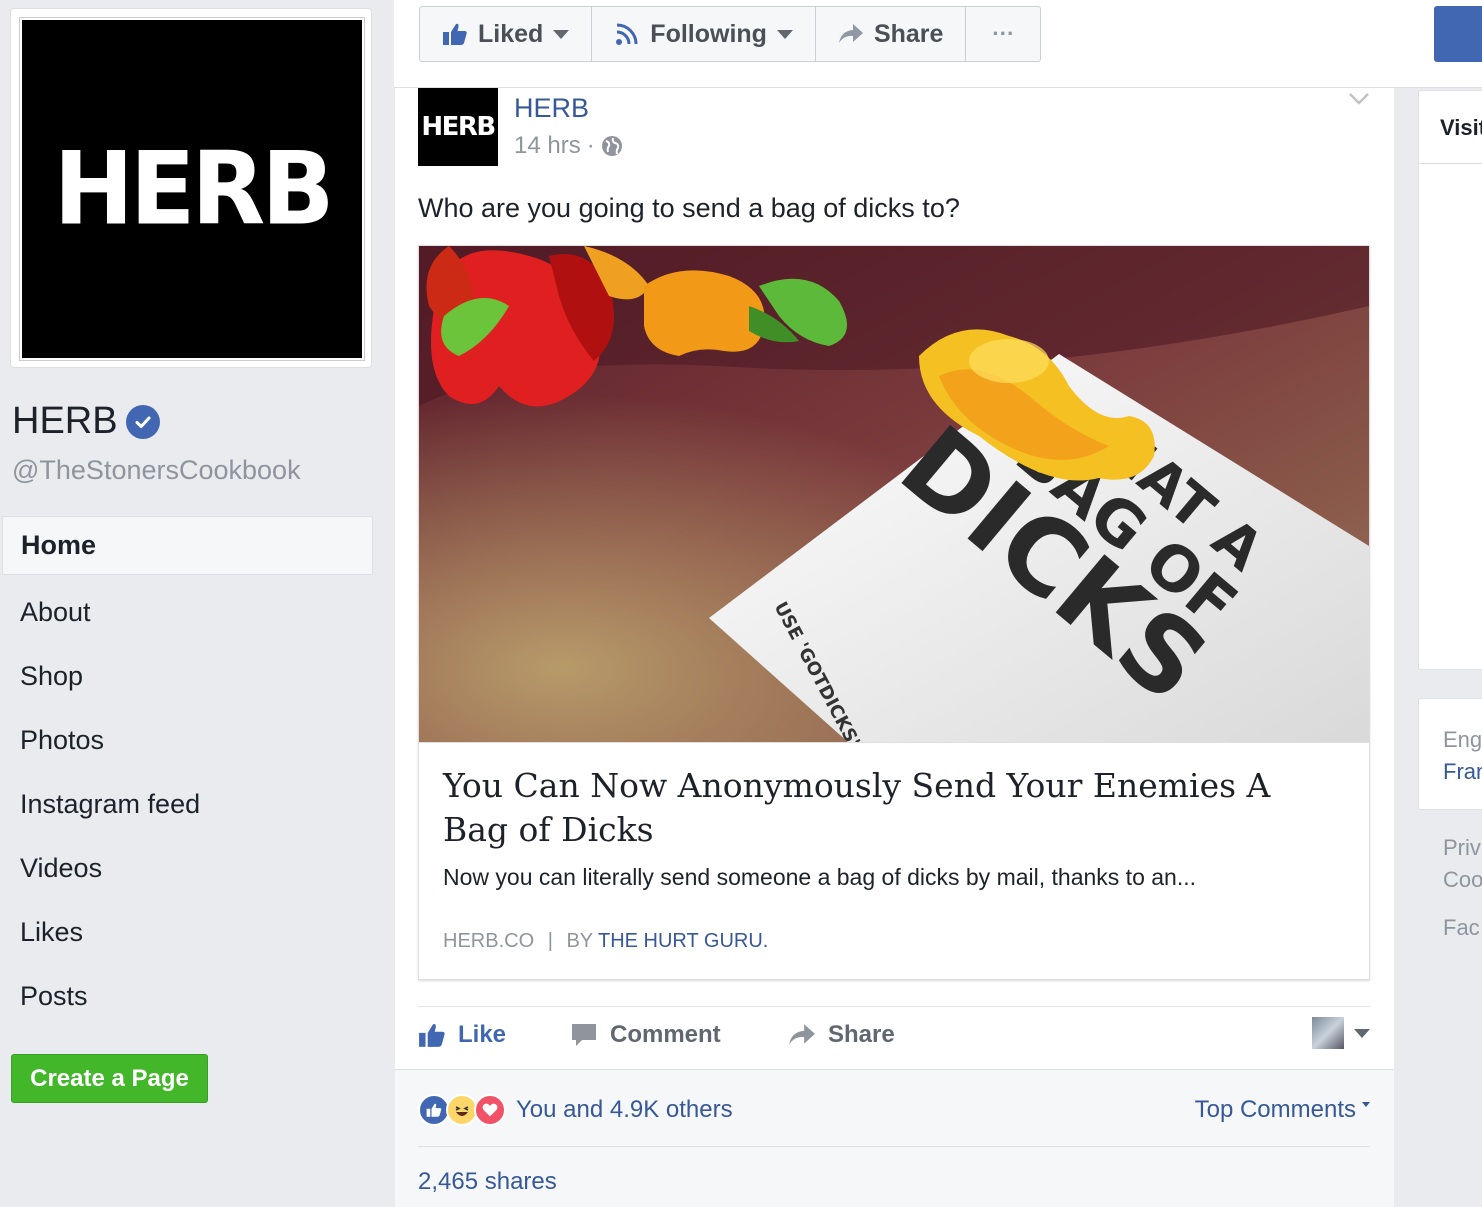 The image size is (1482, 1207). Describe the element at coordinates (1359, 101) in the screenshot. I see `post-options-chevron-icon` at that location.